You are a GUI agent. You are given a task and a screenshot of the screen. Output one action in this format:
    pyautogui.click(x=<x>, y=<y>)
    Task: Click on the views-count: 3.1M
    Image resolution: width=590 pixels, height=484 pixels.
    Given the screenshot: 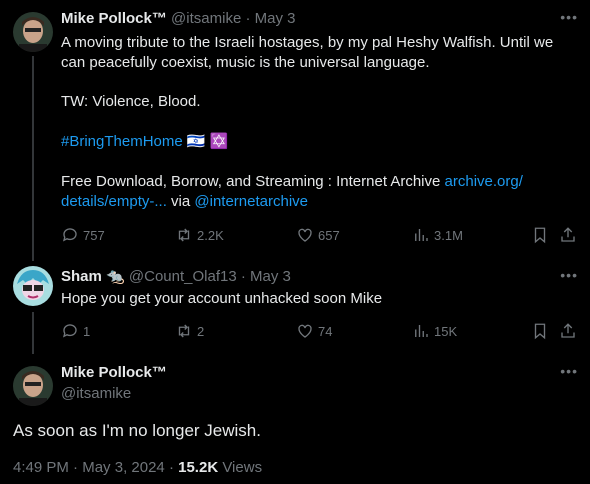 What is the action you would take?
    pyautogui.click(x=448, y=235)
    